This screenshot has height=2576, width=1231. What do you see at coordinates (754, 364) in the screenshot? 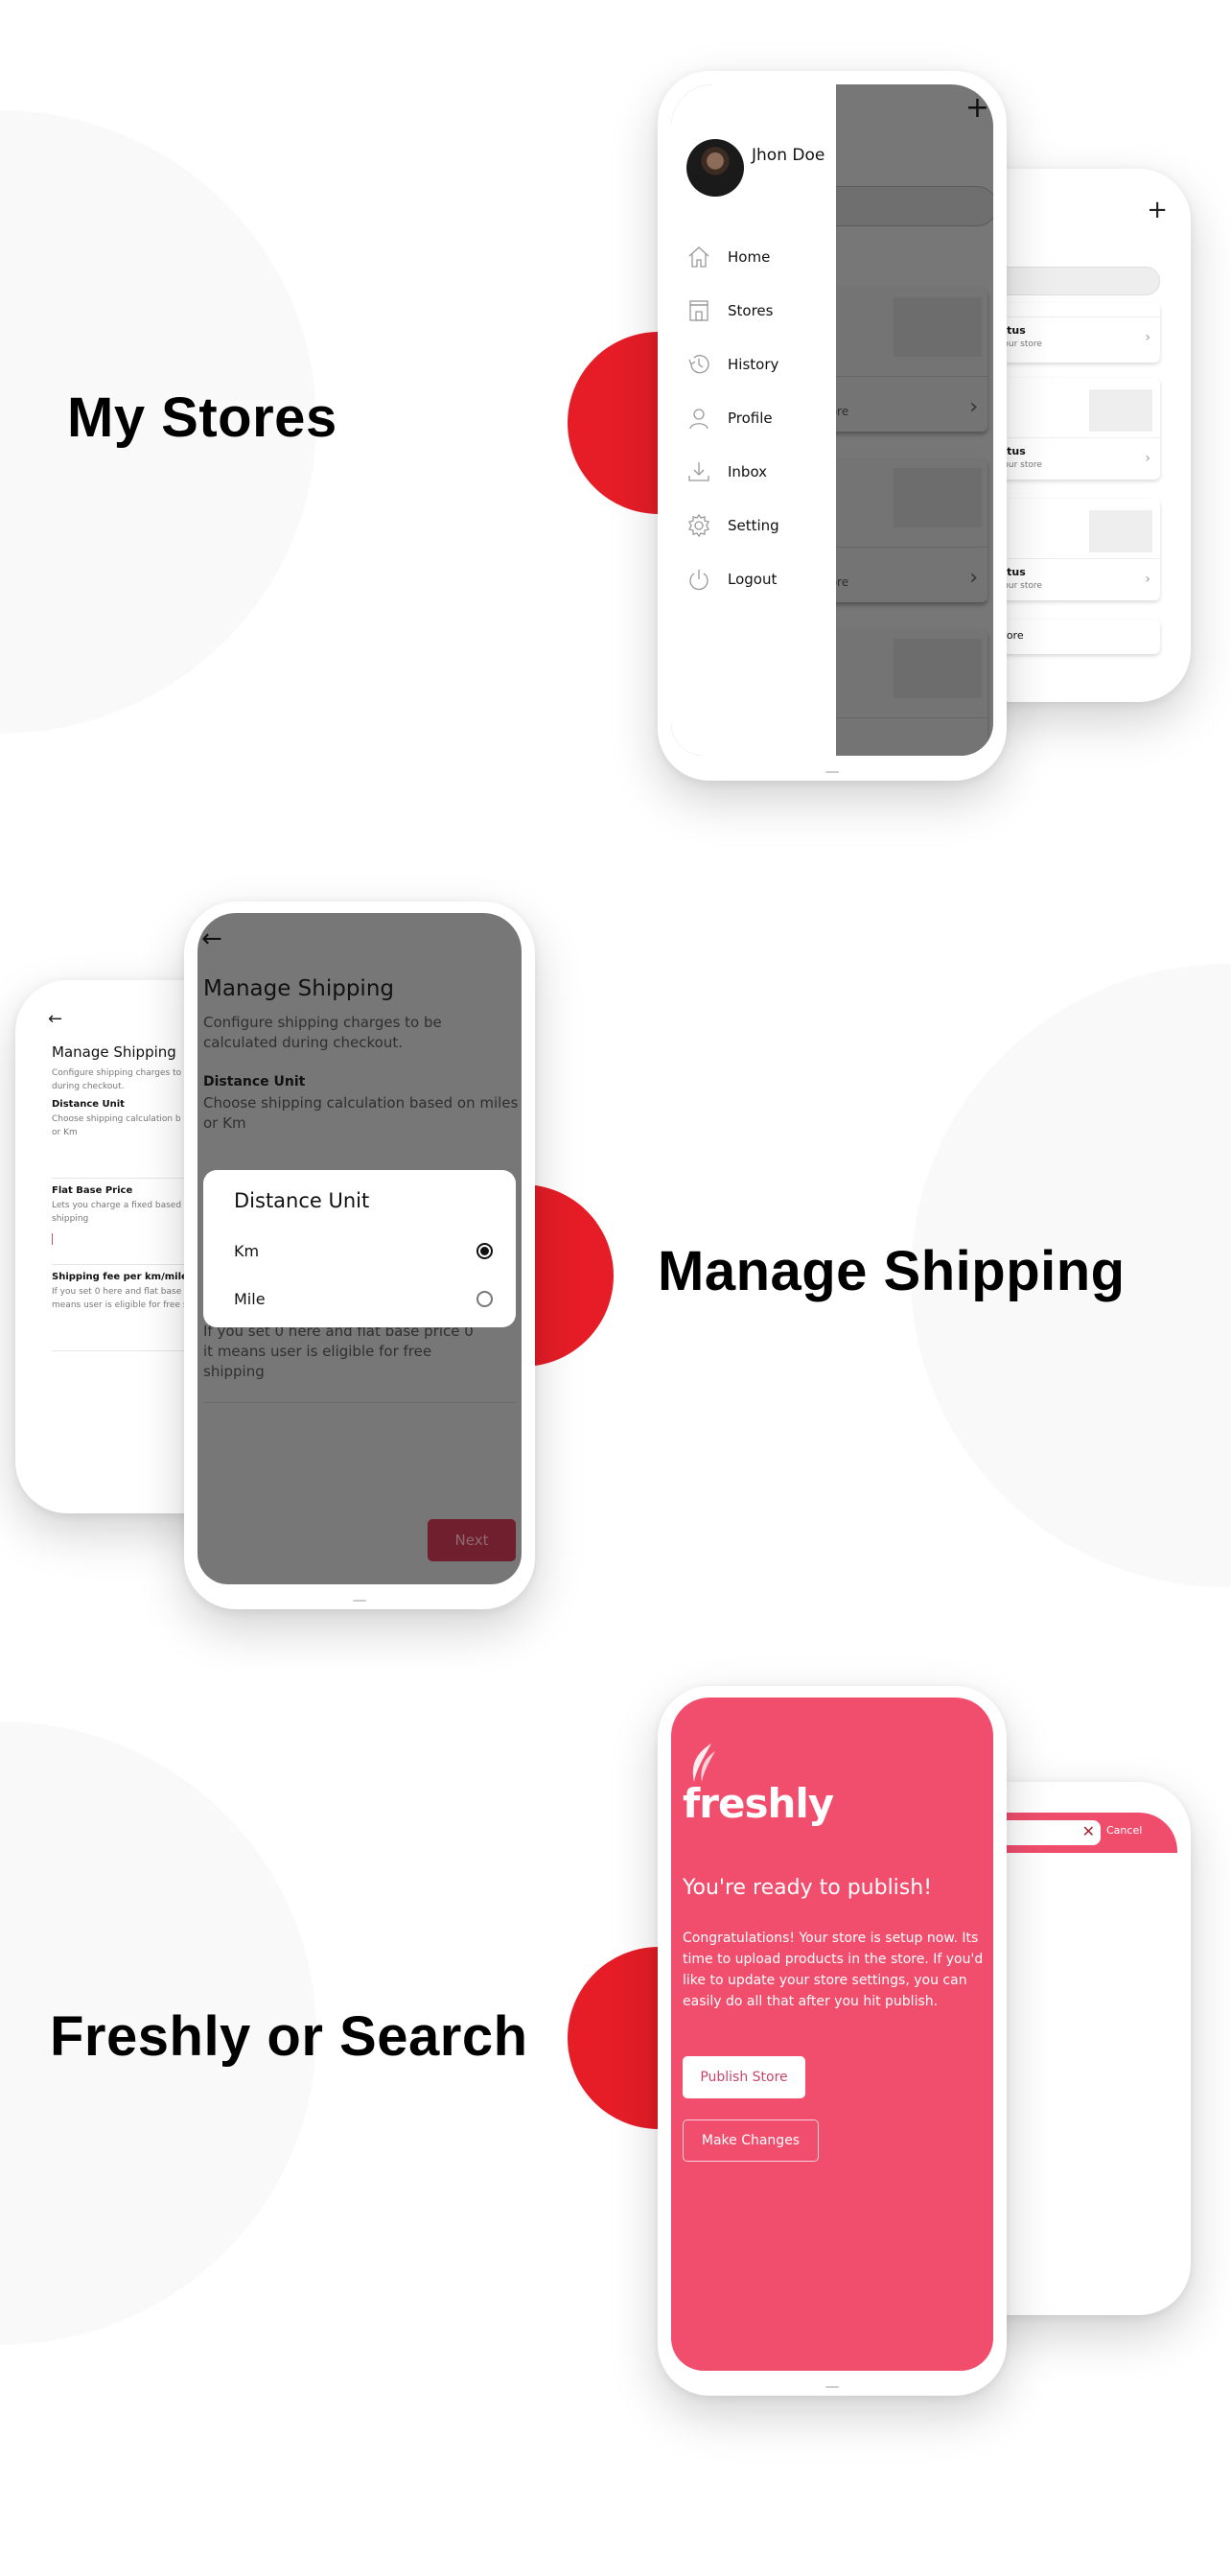
I see `drawer-item-label: History` at bounding box center [754, 364].